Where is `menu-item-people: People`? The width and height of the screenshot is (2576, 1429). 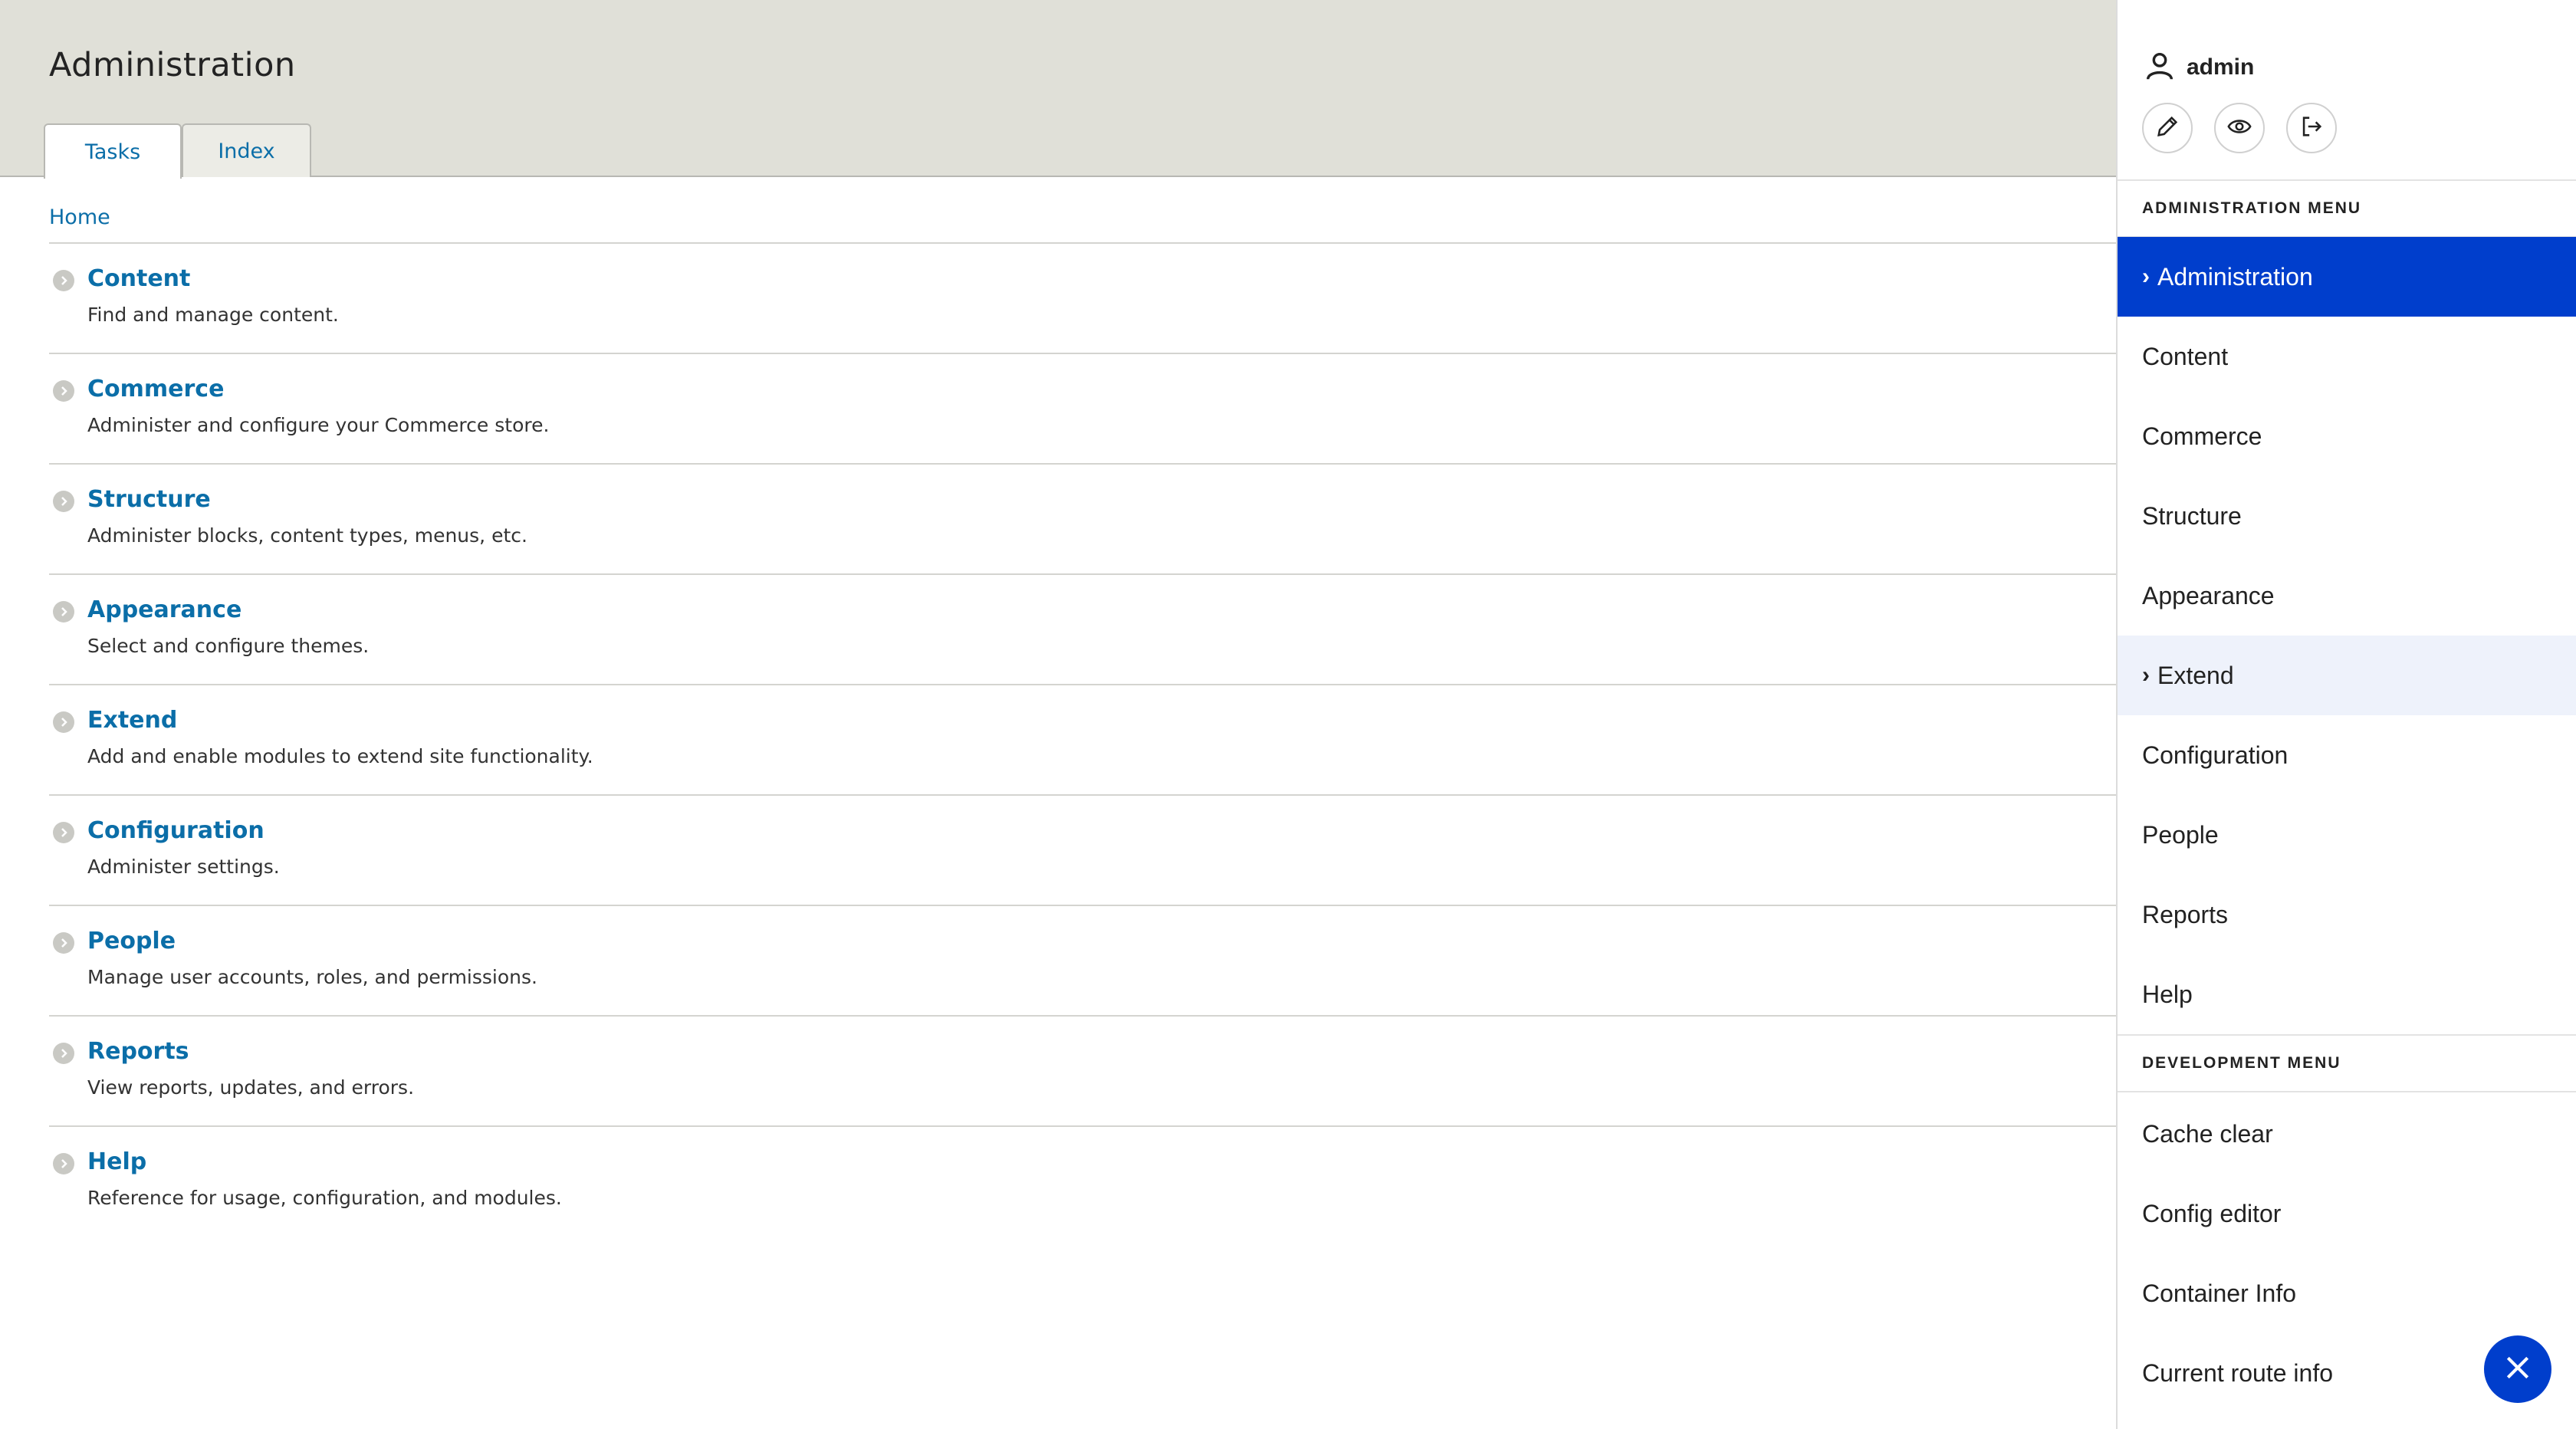
menu-item-people: People is located at coordinates (2347, 835).